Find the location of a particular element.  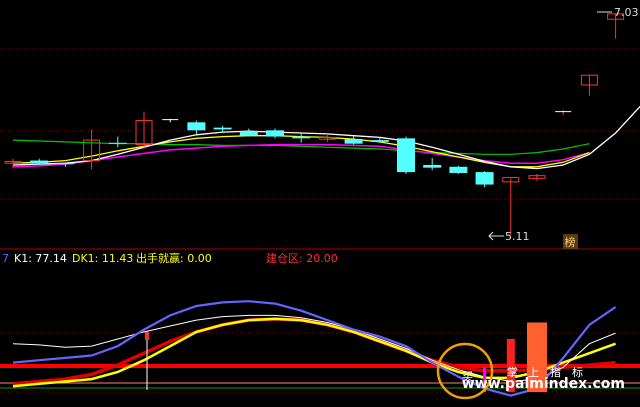

signal-value: 出手就赢: 0.00 is located at coordinates (174, 258).